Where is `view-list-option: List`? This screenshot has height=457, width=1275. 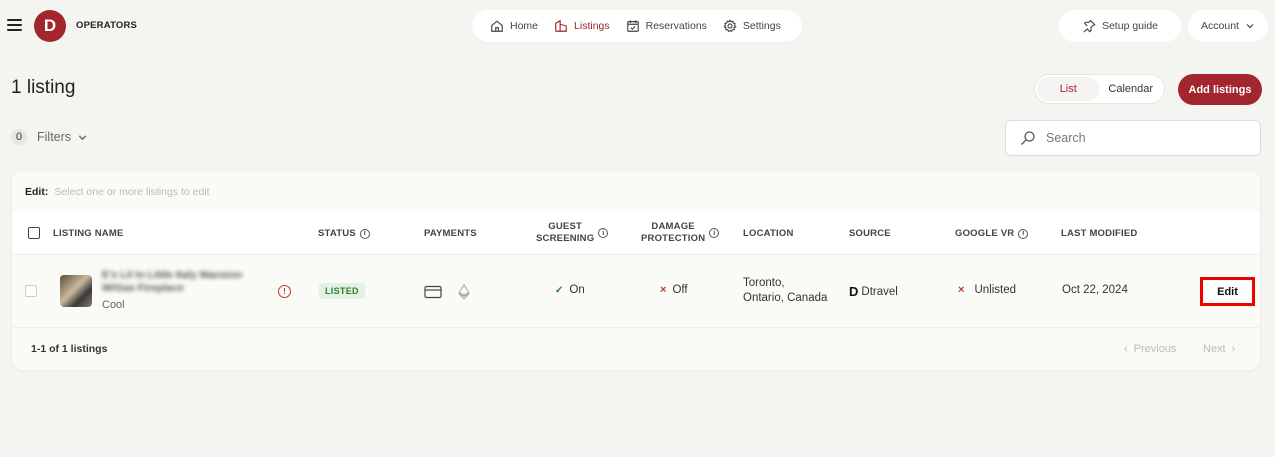 view-list-option: List is located at coordinates (1068, 89).